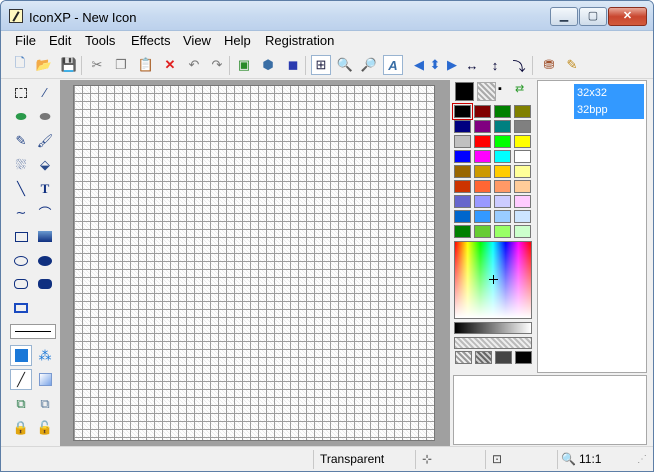  I want to click on tool-rounded-rect, so click(21, 283).